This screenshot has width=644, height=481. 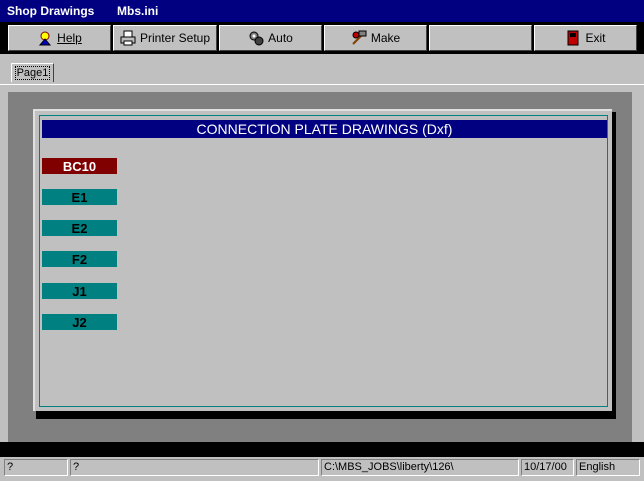 I want to click on tab-page1-label: Page1, so click(x=32, y=73).